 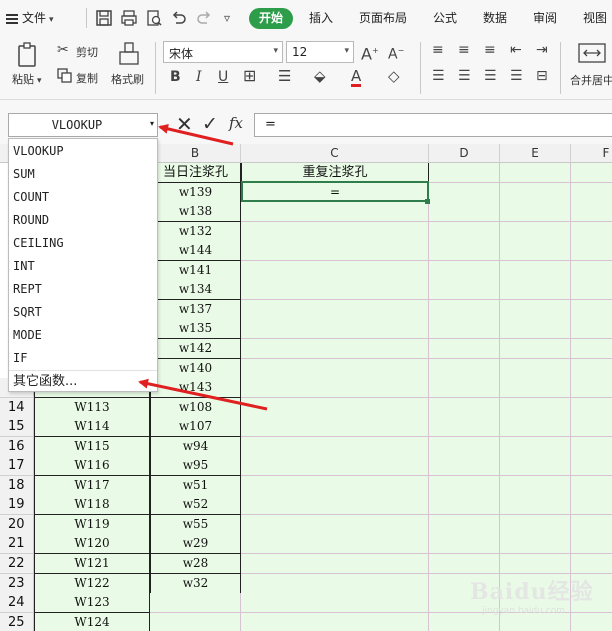 What do you see at coordinates (195, 309) in the screenshot?
I see `cell-b: w137` at bounding box center [195, 309].